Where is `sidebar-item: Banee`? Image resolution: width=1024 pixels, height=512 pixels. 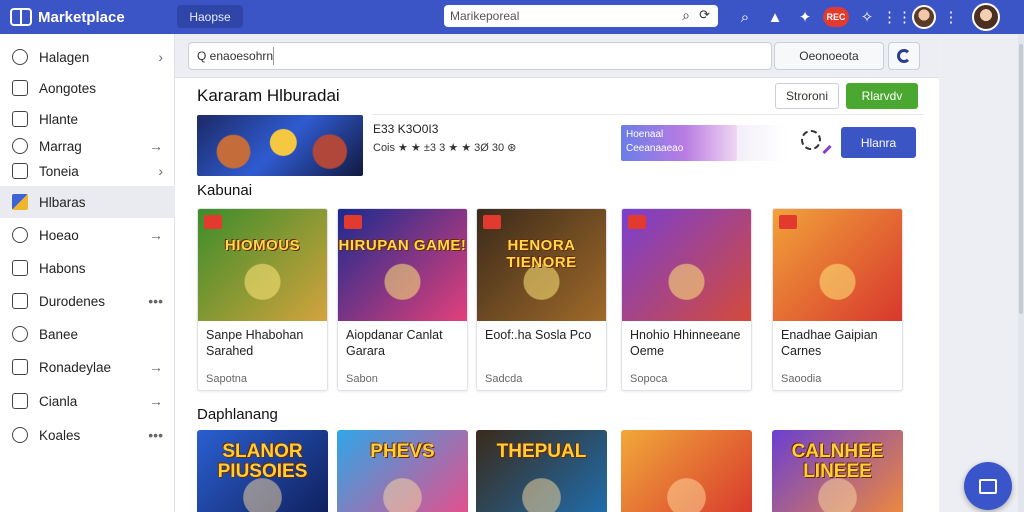 sidebar-item: Banee is located at coordinates (87, 334).